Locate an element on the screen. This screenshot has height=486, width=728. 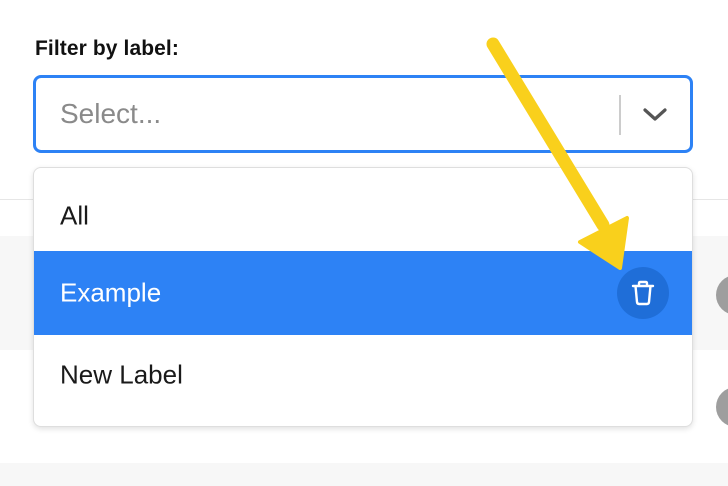
delete-label-button is located at coordinates (643, 293).